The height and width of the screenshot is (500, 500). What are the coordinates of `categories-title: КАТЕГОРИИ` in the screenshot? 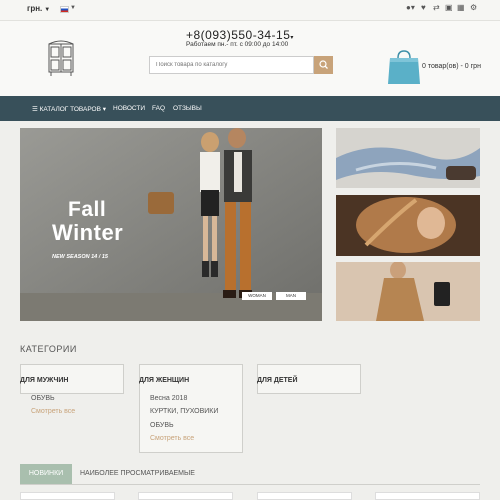 It's located at (48, 349).